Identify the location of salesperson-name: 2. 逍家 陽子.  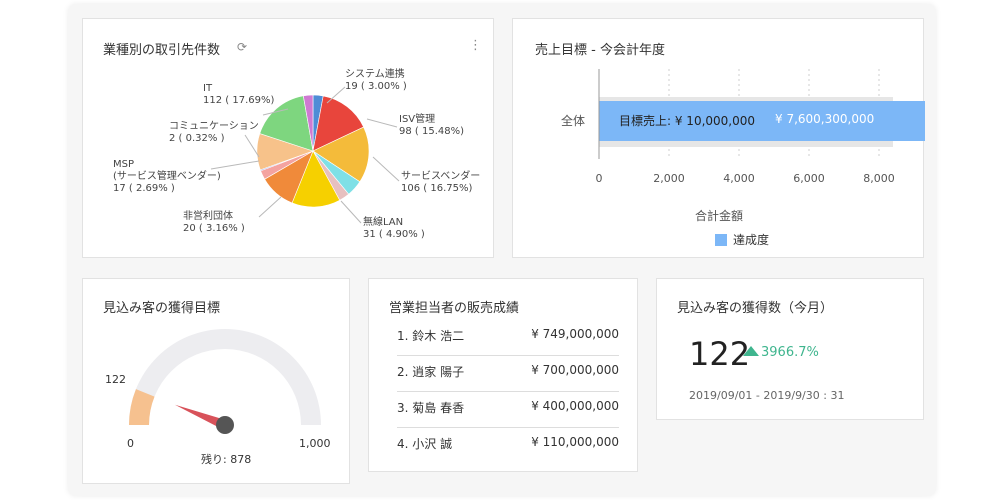
(431, 372).